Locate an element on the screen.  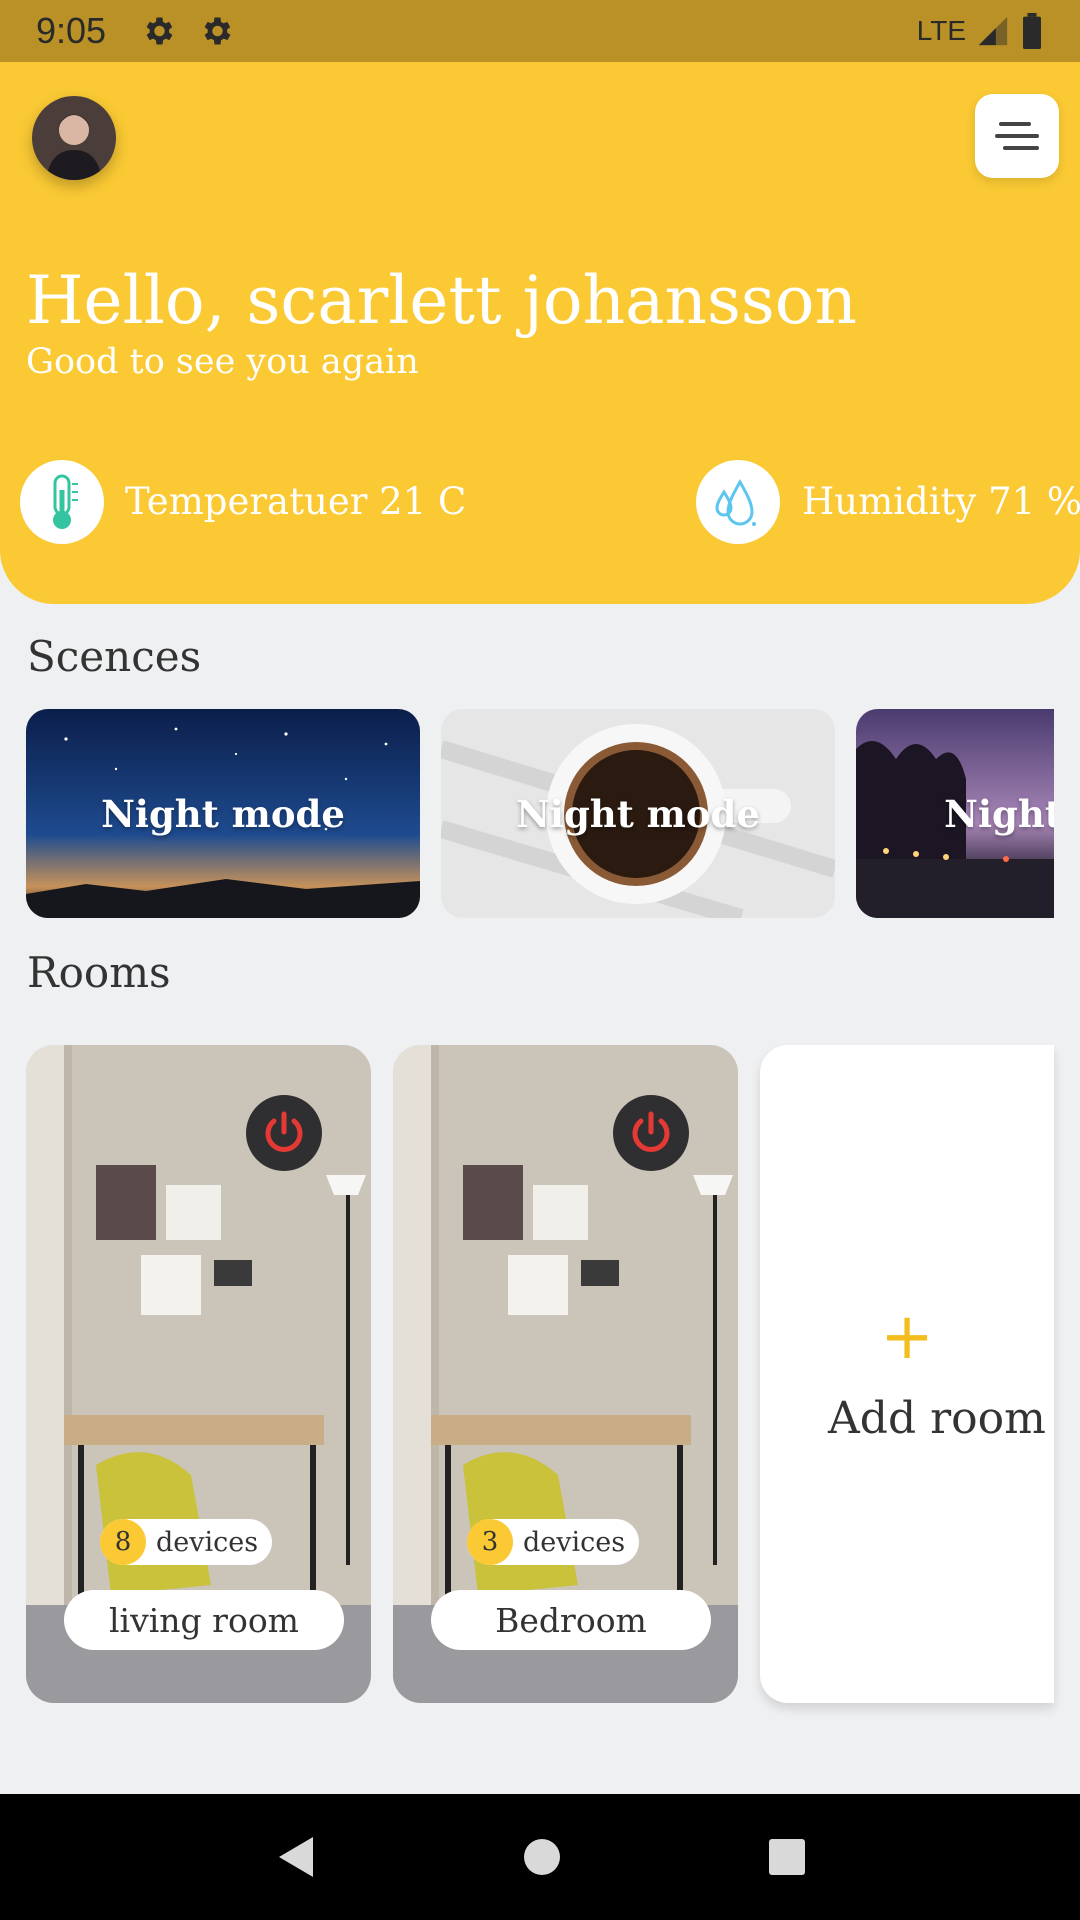
plus-icon: + is located at coordinates (907, 1337).